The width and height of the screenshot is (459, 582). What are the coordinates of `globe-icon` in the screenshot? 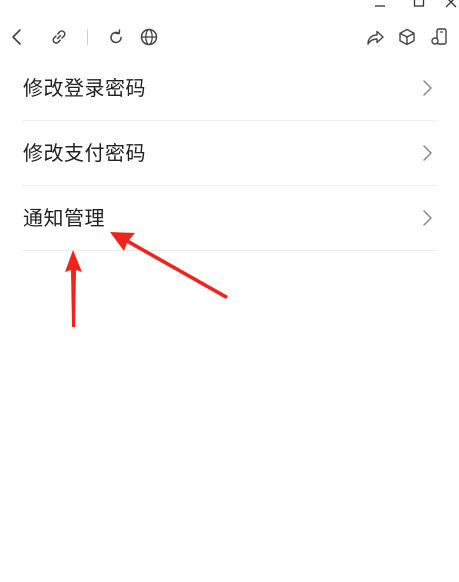 It's located at (149, 37).